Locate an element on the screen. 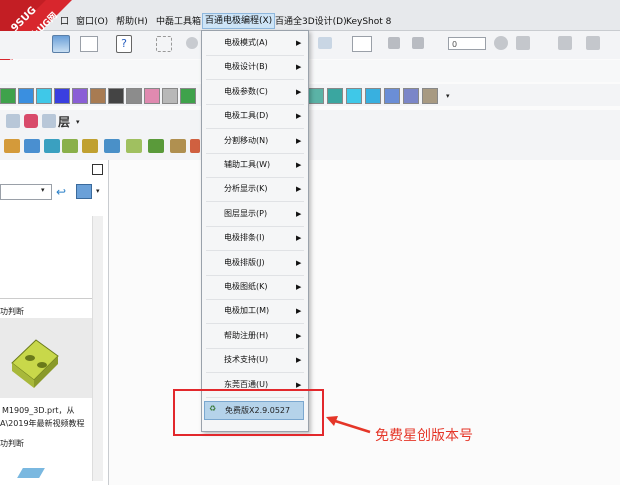 This screenshot has height=485, width=620. menu-item: 电极参数(C) ▶ is located at coordinates (255, 92).